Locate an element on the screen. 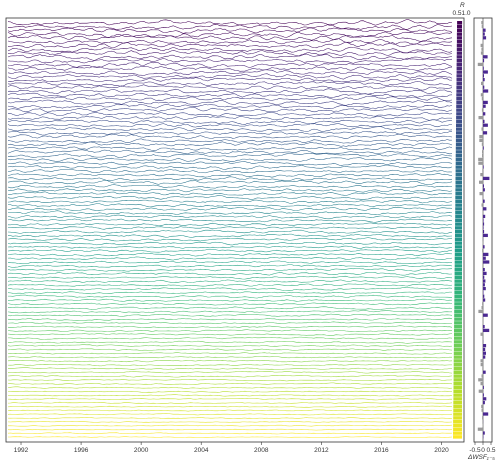 The width and height of the screenshot is (500, 463). x-tick-label: 2016 is located at coordinates (381, 450).